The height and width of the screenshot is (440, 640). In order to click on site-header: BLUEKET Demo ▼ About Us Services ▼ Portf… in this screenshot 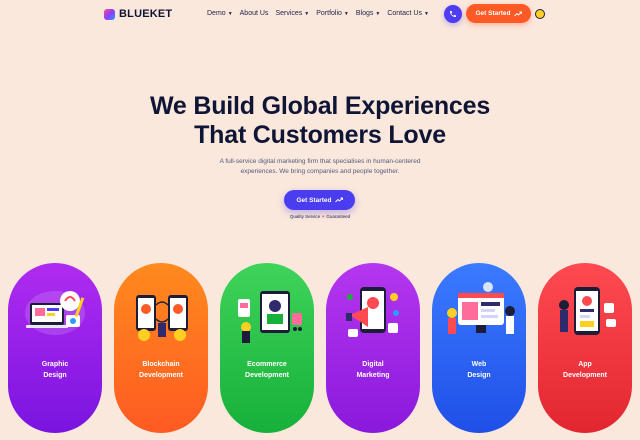, I will do `click(320, 15)`.